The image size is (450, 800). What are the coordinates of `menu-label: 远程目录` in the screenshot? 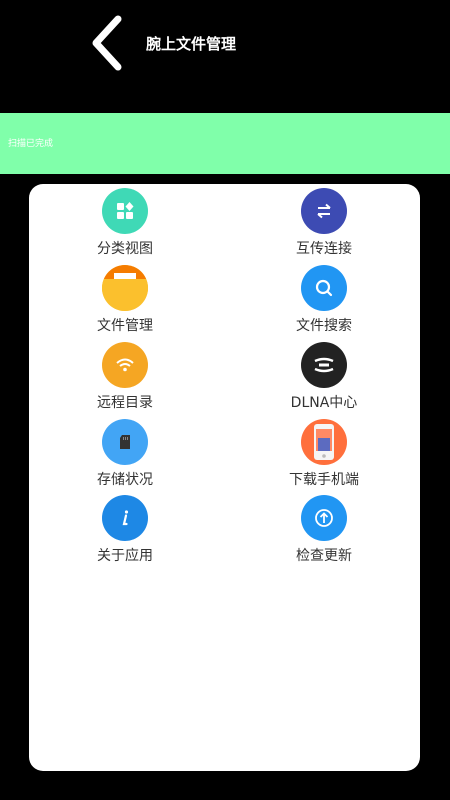 It's located at (125, 403).